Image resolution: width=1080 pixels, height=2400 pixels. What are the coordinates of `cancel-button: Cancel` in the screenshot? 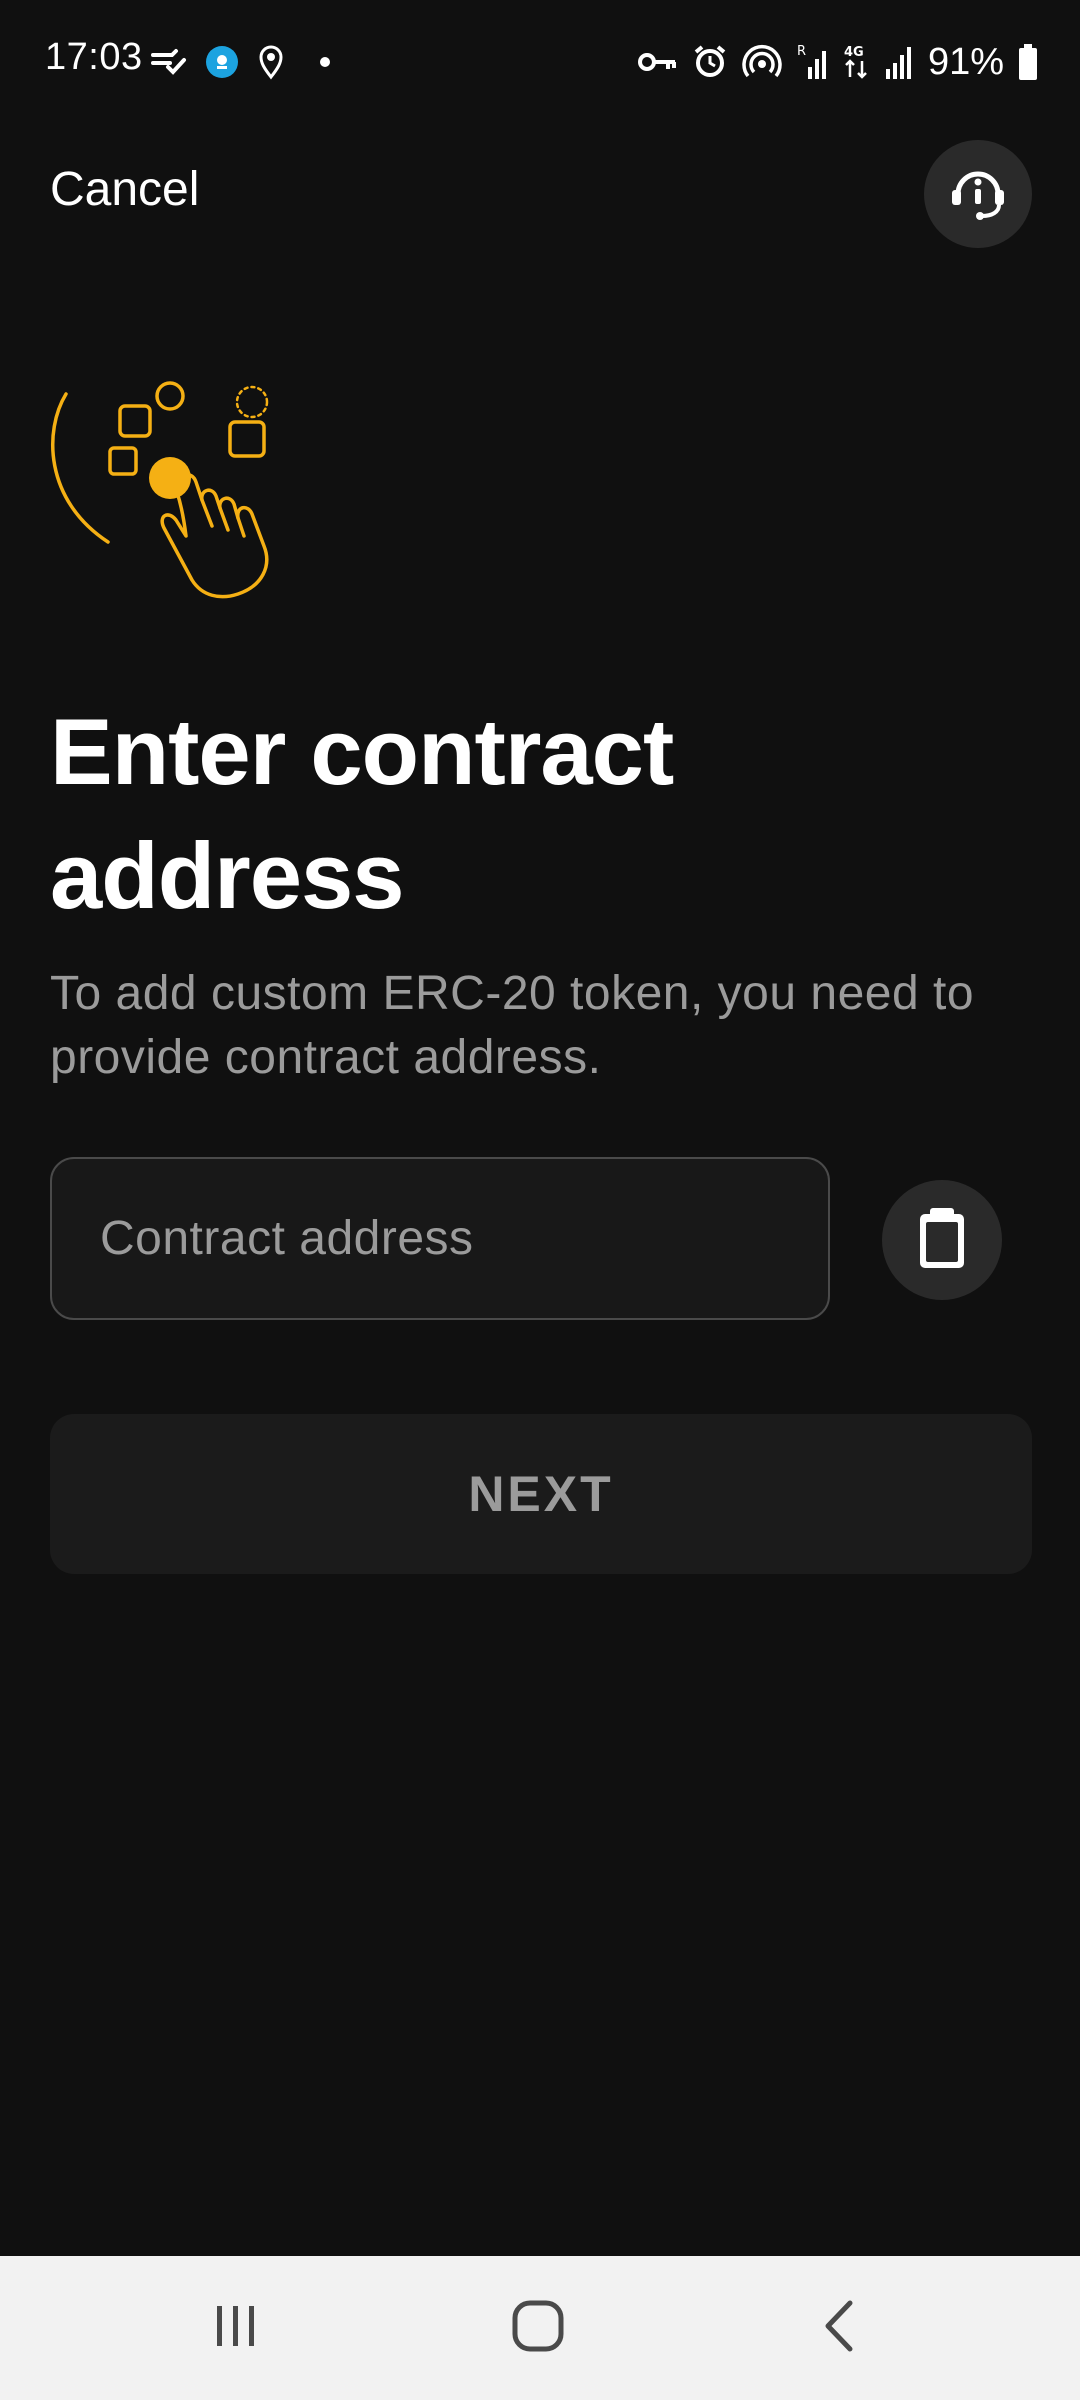 It's located at (124, 189).